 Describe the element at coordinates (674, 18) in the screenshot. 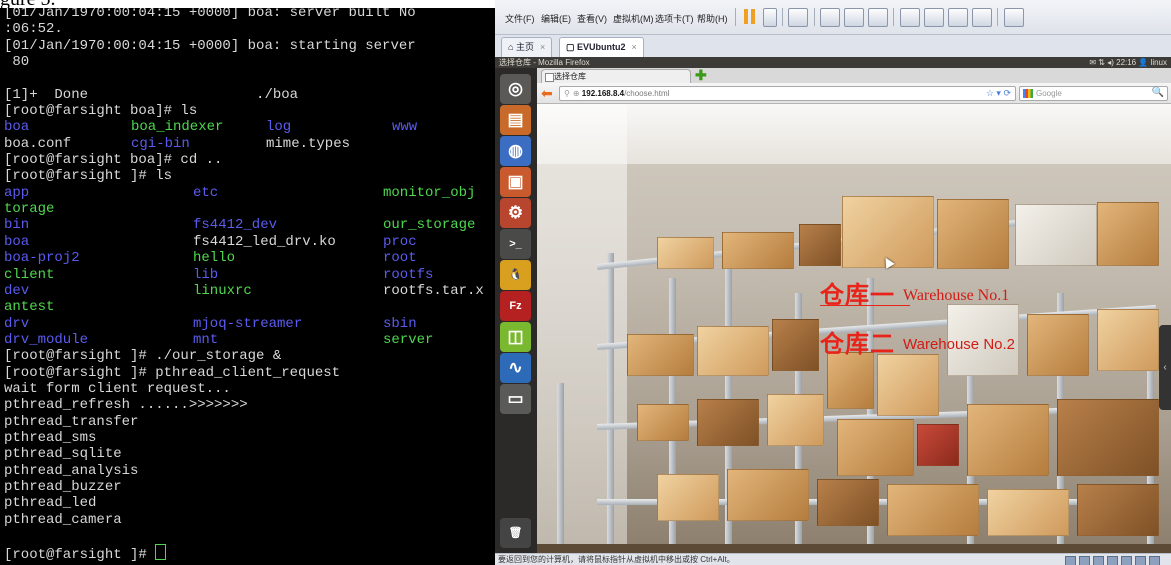

I see `menu-tabs: 选项卡(T)` at that location.